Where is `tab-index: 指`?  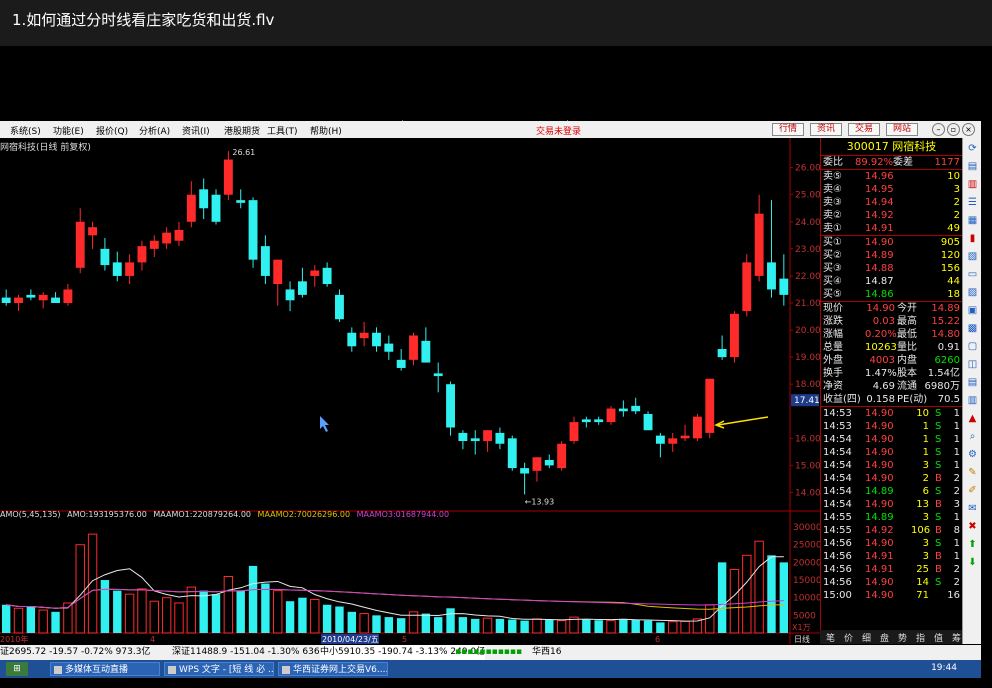
tab-index: 指 is located at coordinates (920, 637).